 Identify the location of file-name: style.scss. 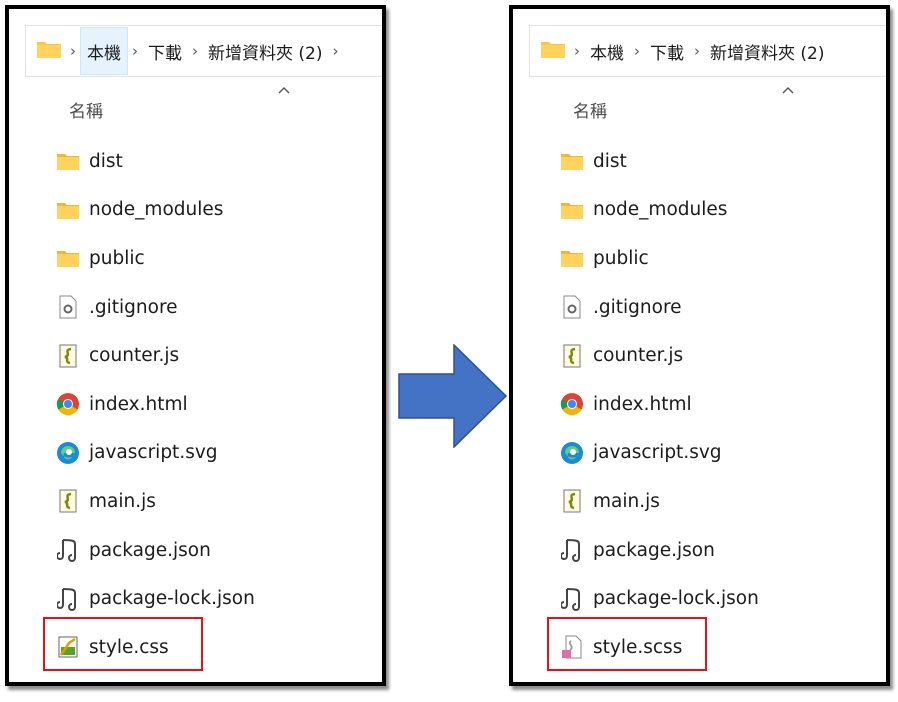
(638, 647).